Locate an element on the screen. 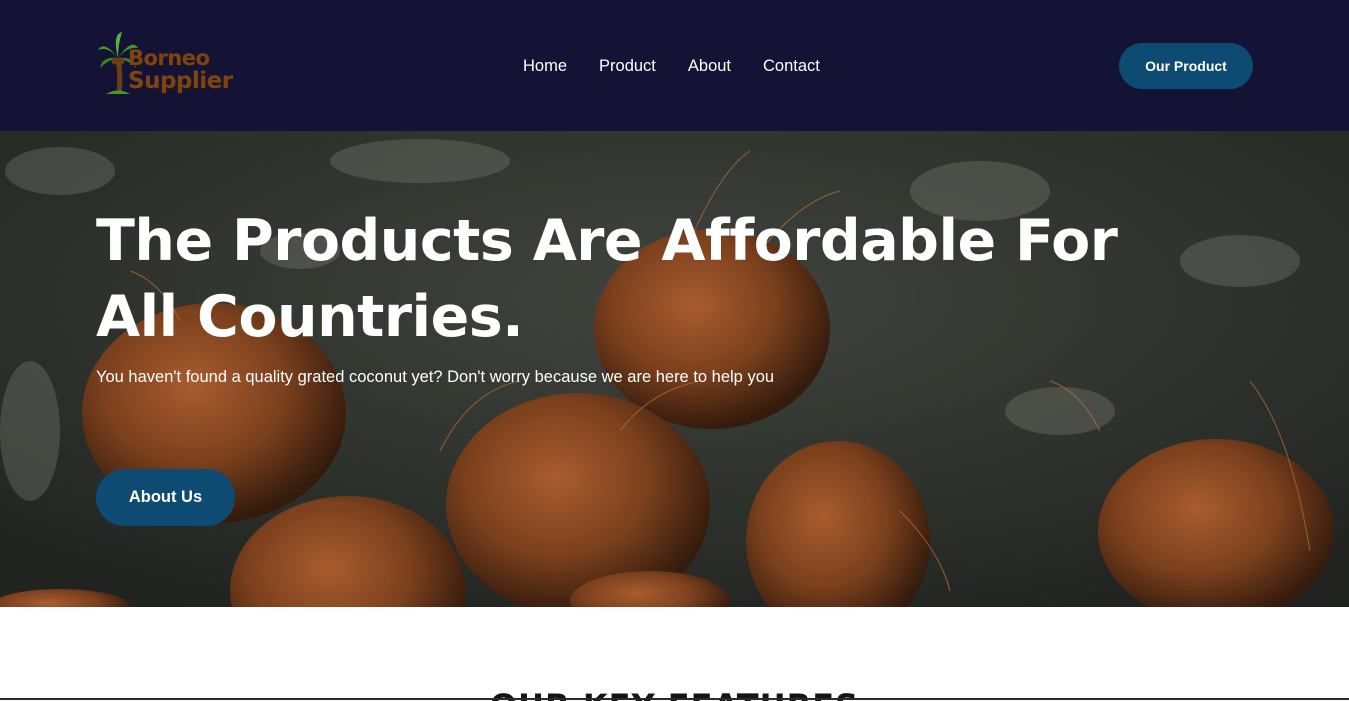 Image resolution: width=1349 pixels, height=701 pixels. our-product-button: Our Product is located at coordinates (1186, 66).